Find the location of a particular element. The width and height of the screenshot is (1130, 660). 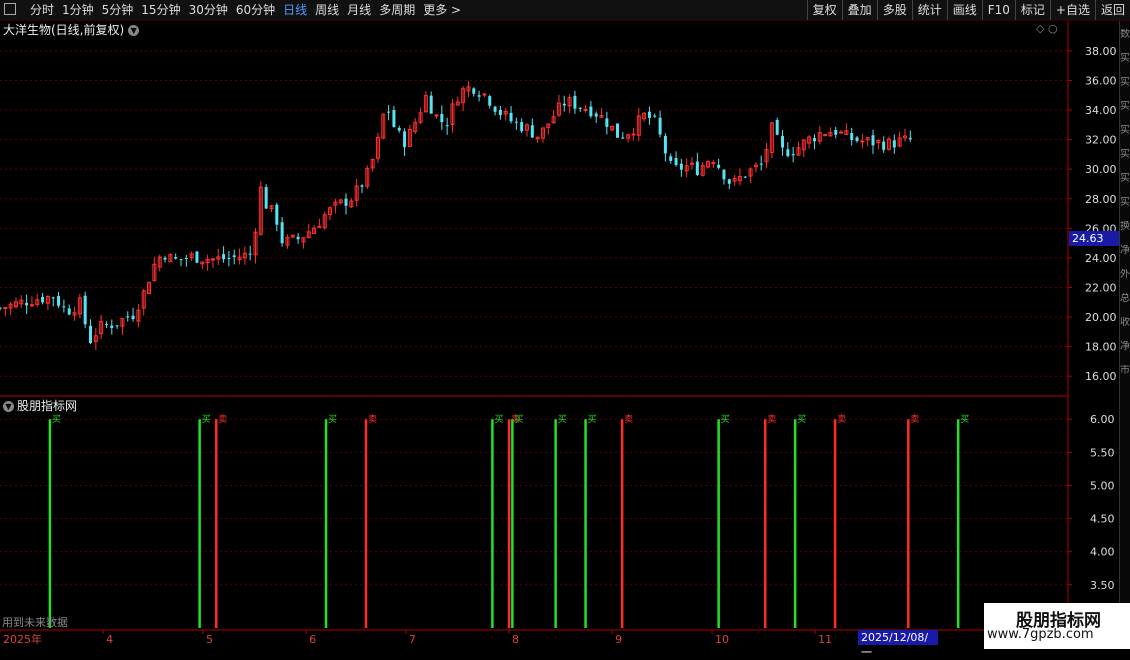

date-tick-label: 5 is located at coordinates (209, 639).